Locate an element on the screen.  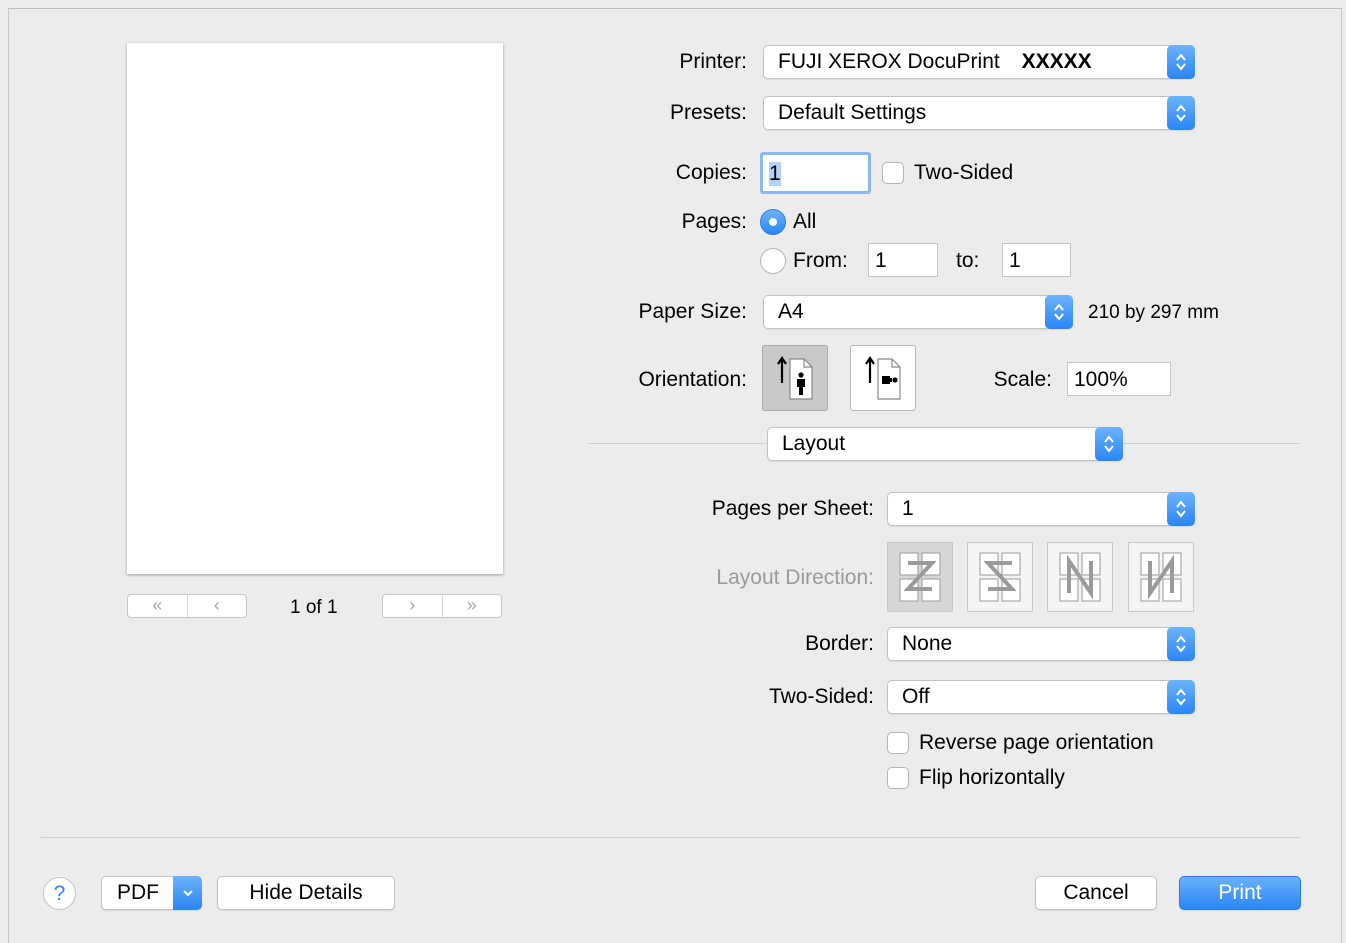
presets-label: Presets: is located at coordinates (708, 112).